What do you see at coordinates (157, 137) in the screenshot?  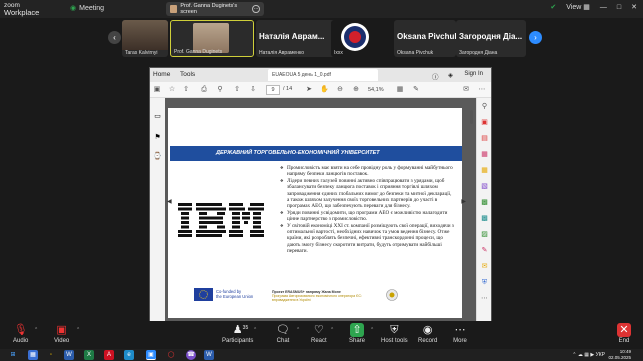 I see `bookmarks-icon: ⚑` at bounding box center [157, 137].